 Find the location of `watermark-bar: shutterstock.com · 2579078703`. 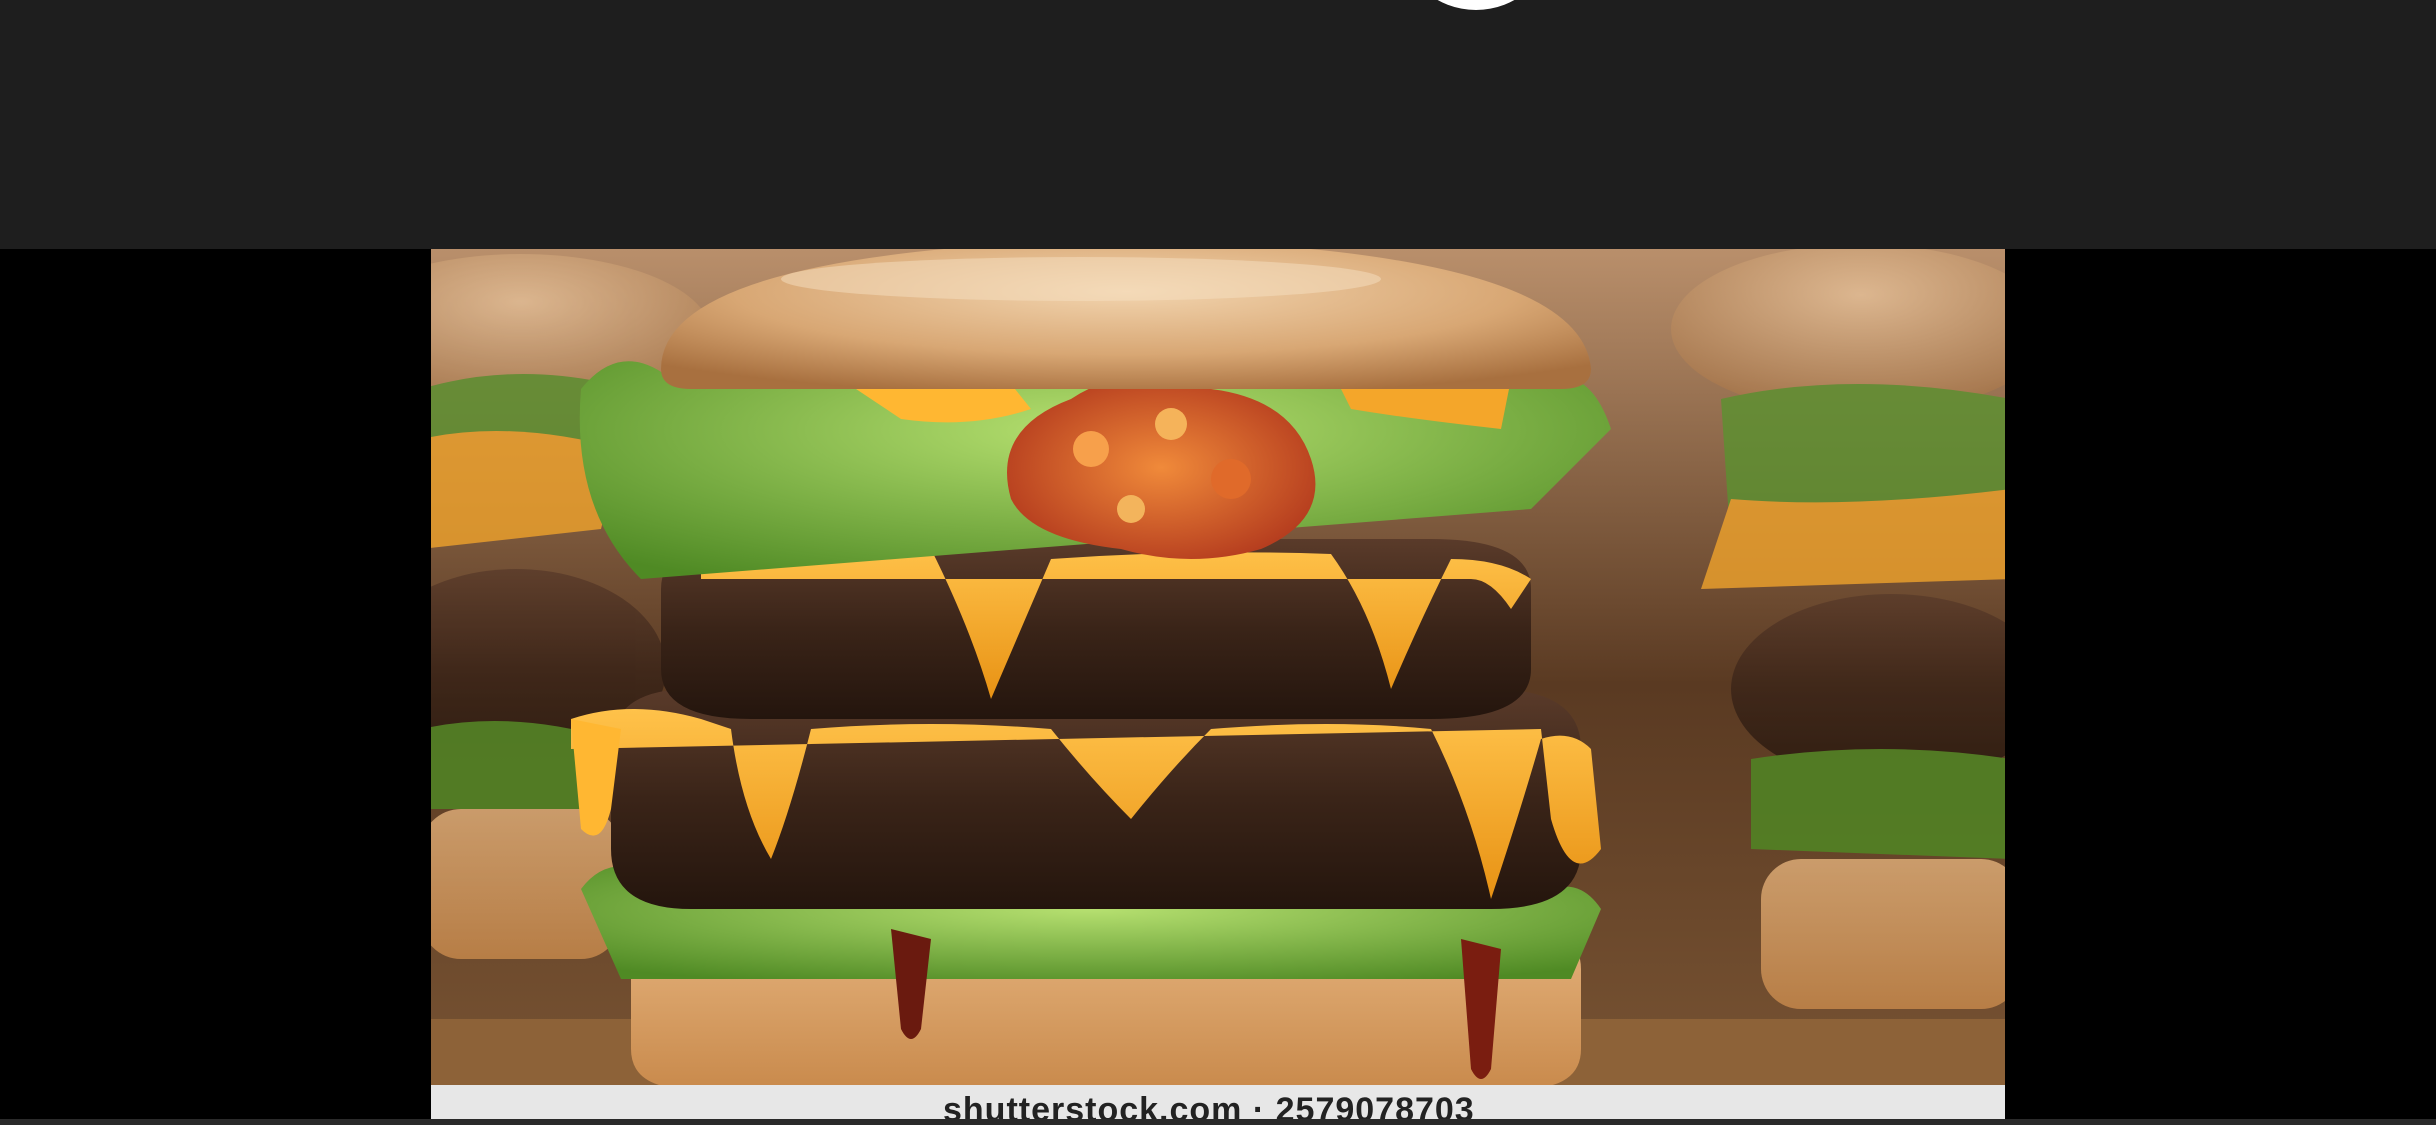

watermark-bar: shutterstock.com · 2579078703 is located at coordinates (1218, 1102).